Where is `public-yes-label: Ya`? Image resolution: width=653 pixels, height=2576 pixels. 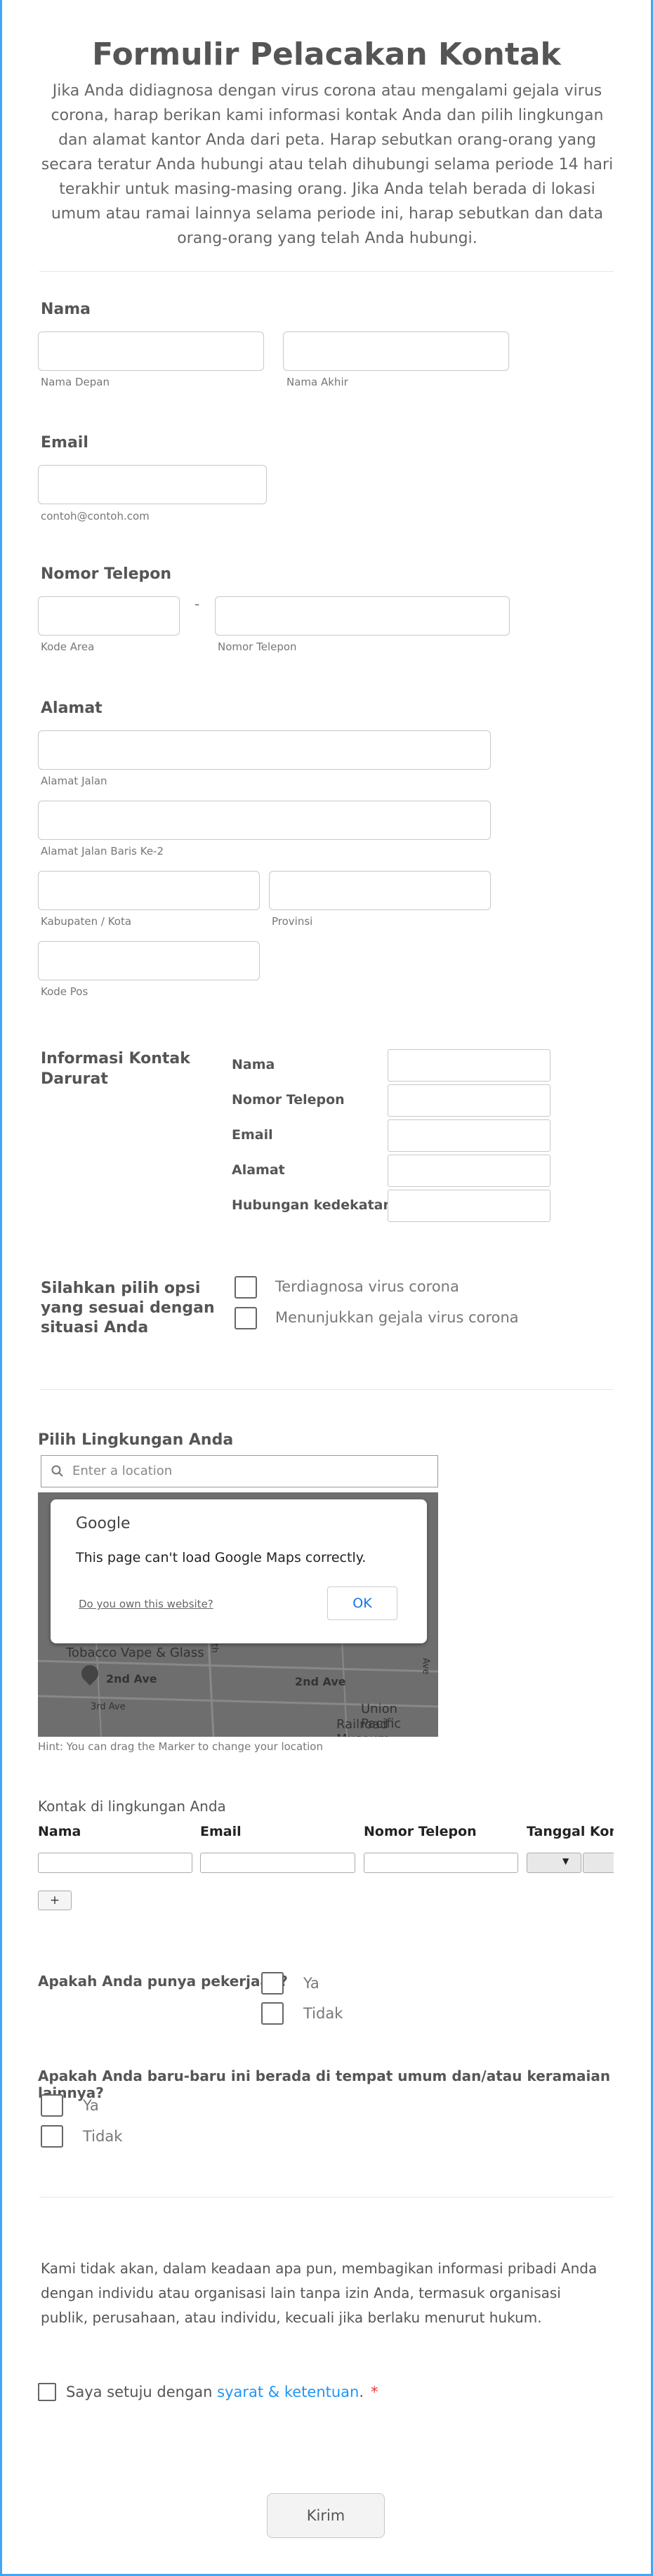 public-yes-label: Ya is located at coordinates (91, 2105).